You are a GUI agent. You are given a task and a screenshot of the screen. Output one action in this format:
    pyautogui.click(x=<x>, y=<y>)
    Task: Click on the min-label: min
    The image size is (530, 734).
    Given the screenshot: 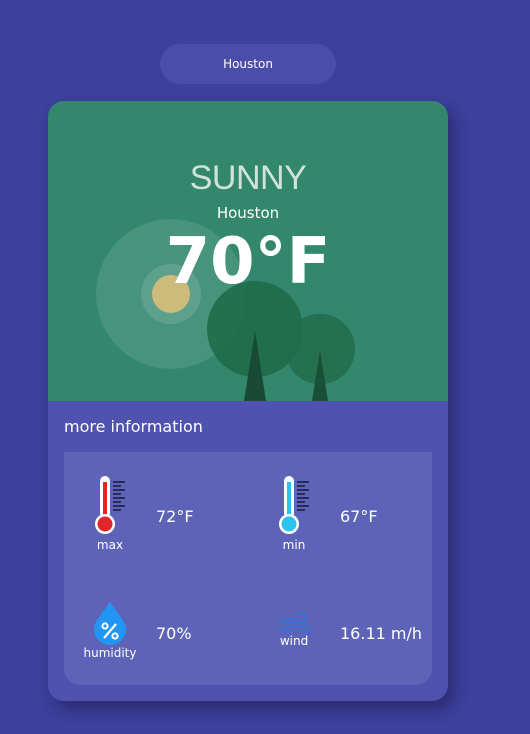 What is the action you would take?
    pyautogui.click(x=294, y=545)
    